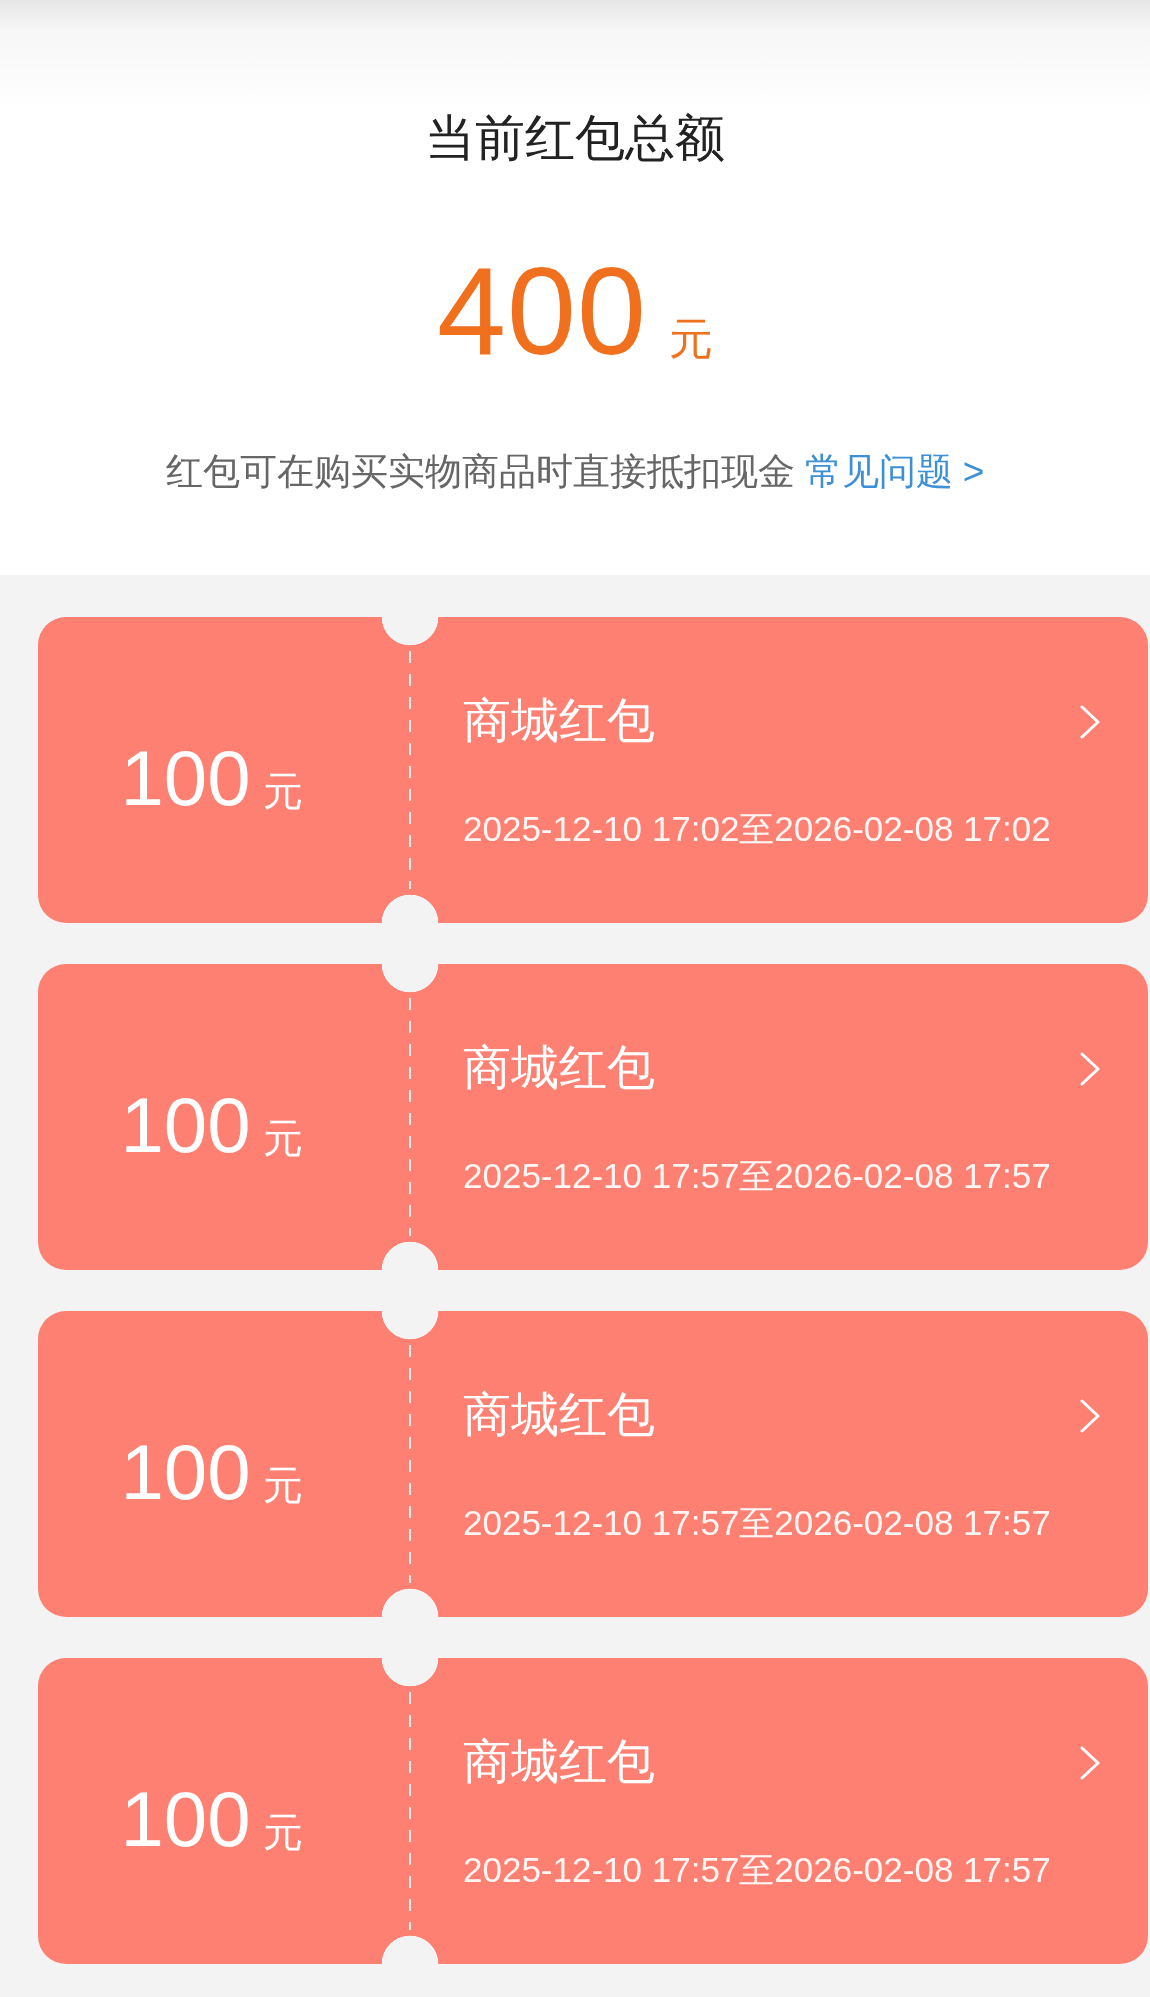 The image size is (1150, 1997). I want to click on total-title: 当前红包总额, so click(575, 138).